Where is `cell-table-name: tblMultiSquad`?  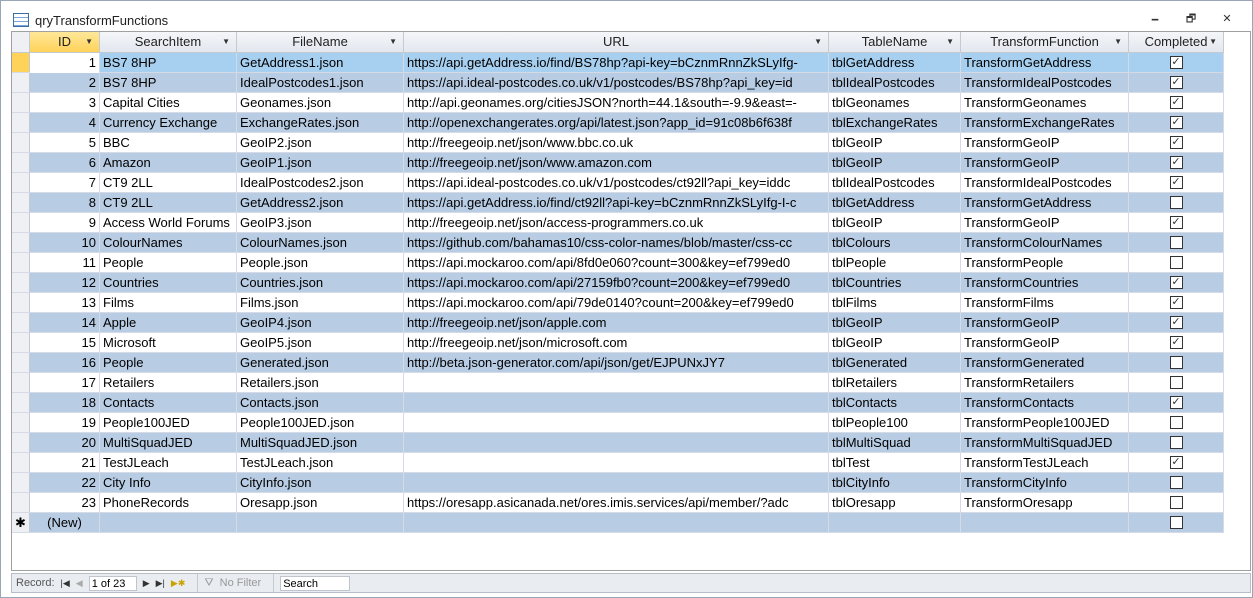
cell-table-name: tblMultiSquad is located at coordinates (895, 443).